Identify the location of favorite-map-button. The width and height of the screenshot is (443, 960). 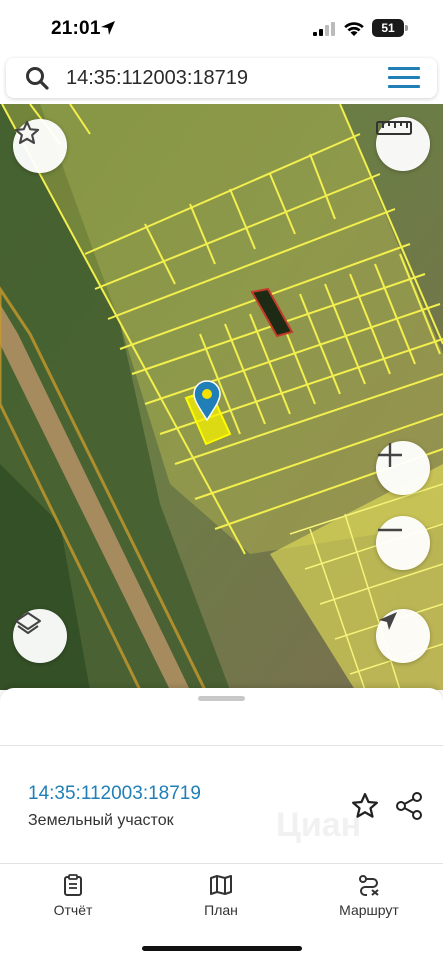
(40, 146).